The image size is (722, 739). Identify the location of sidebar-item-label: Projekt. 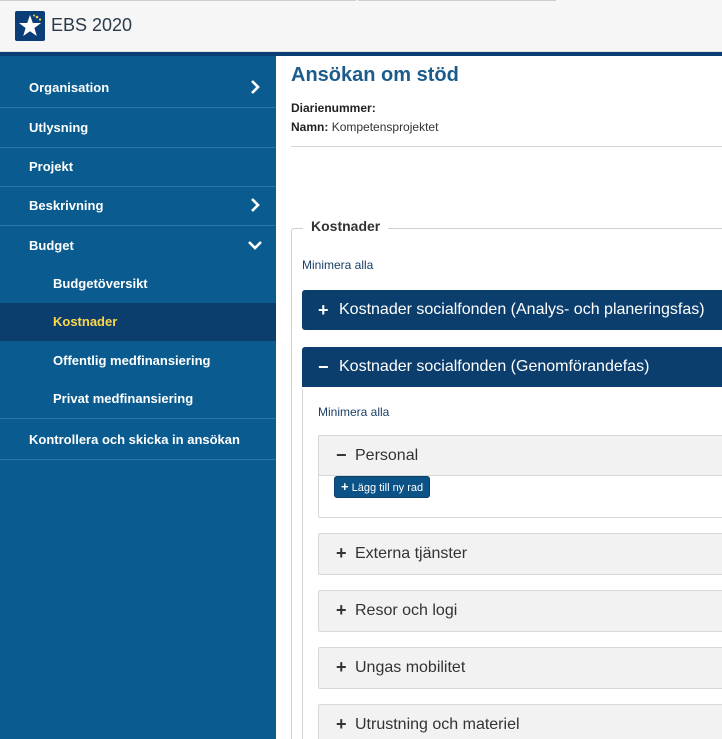
(51, 166).